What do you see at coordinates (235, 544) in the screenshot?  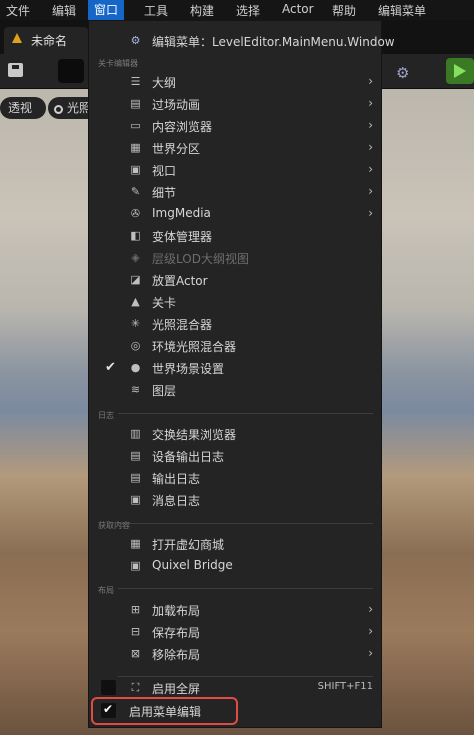 I see `menu-item-open-marketplace: ▦ 打开虚幻商城` at bounding box center [235, 544].